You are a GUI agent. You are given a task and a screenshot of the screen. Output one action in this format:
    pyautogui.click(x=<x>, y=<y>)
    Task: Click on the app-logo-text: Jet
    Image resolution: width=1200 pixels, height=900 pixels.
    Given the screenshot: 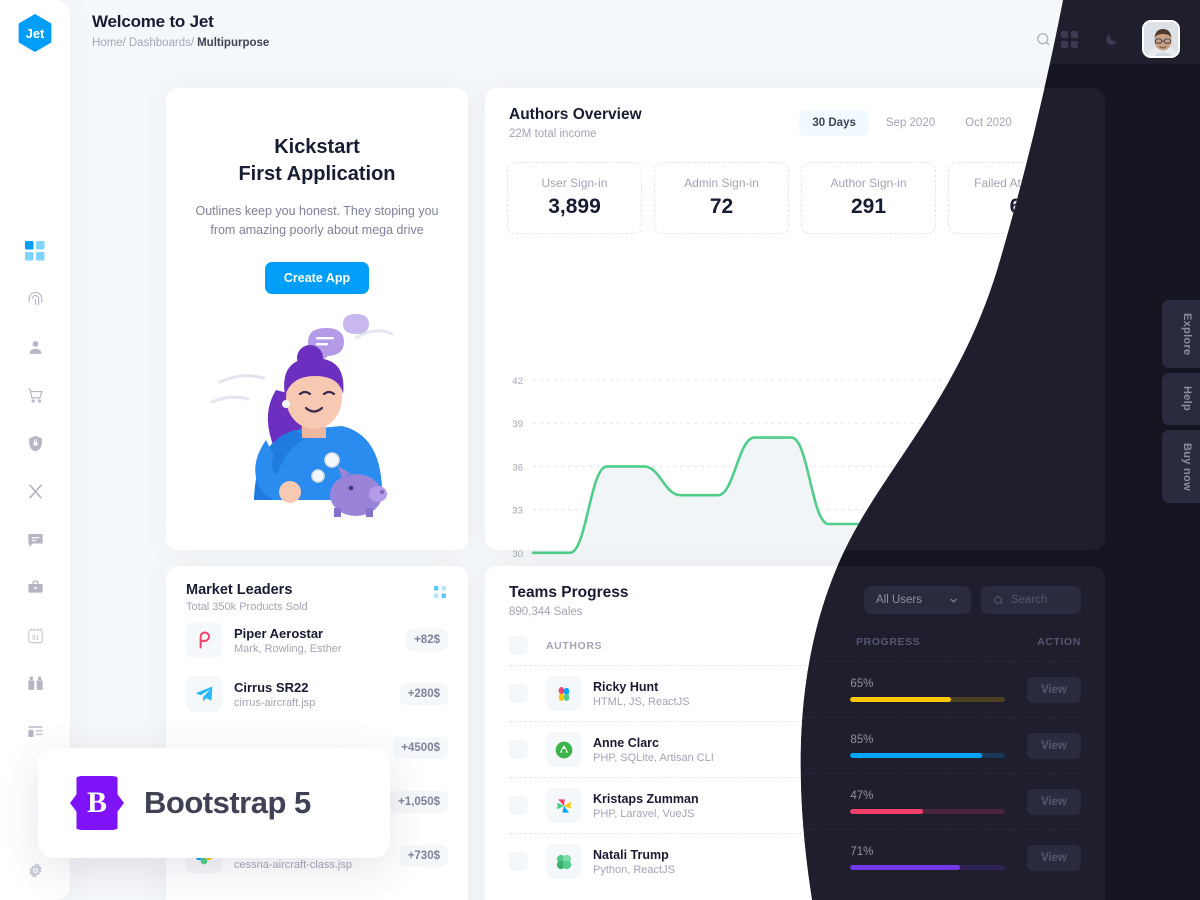 What is the action you would take?
    pyautogui.click(x=35, y=33)
    